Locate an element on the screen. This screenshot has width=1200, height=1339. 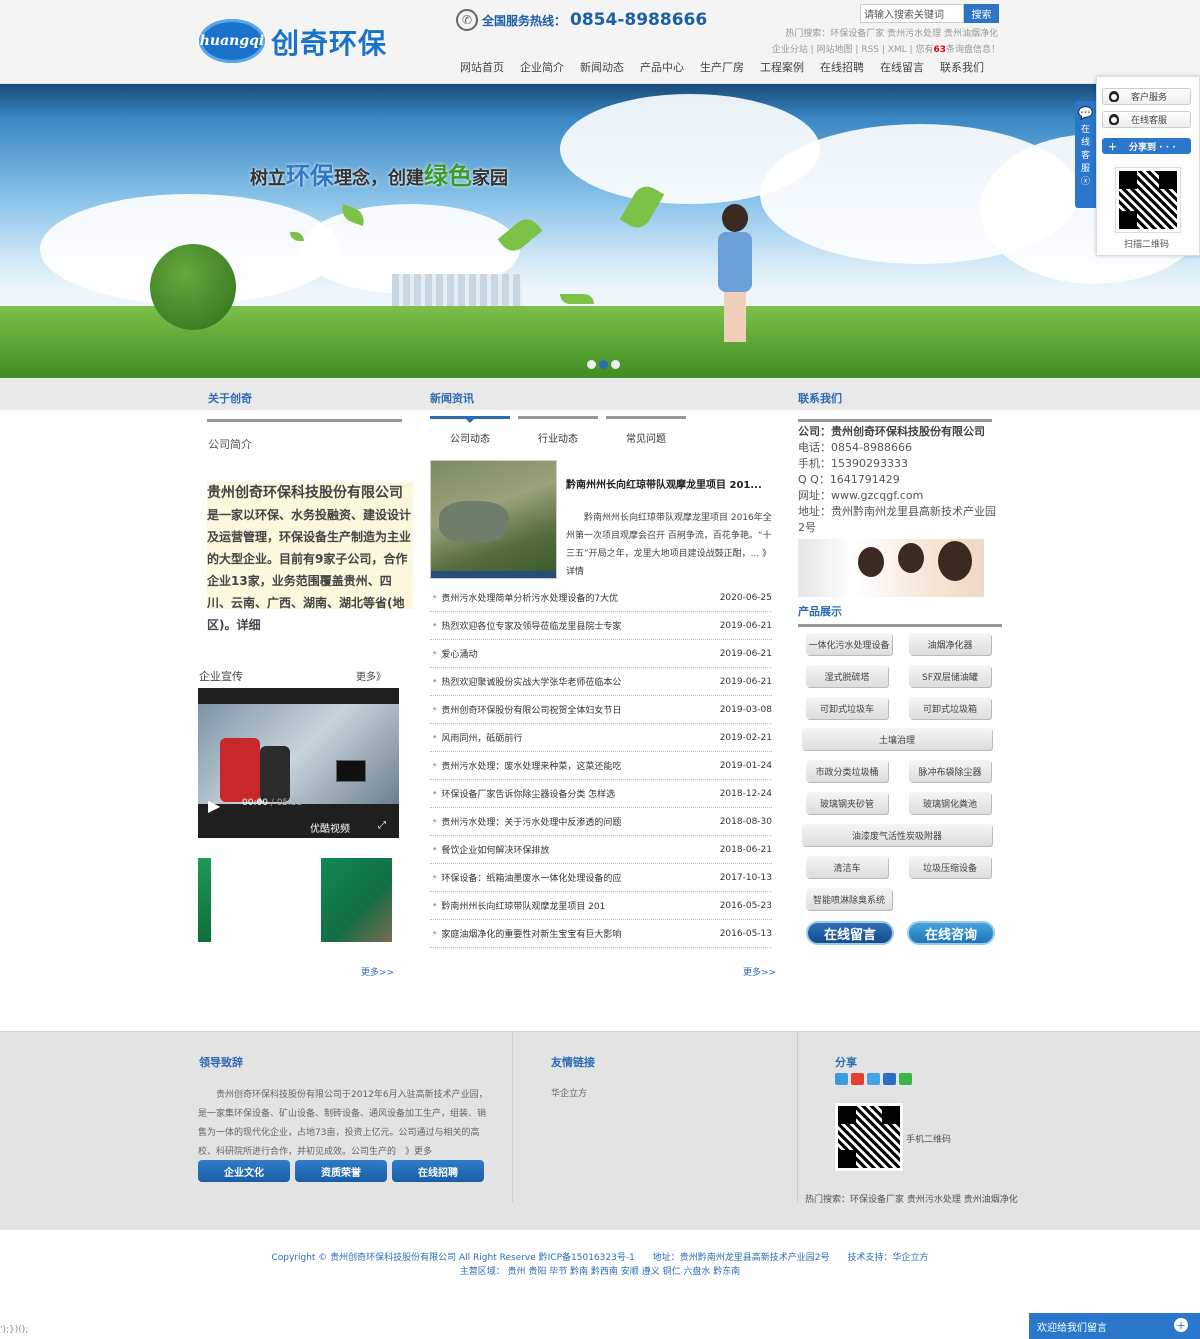
product-button: 土壤治理 is located at coordinates (897, 739).